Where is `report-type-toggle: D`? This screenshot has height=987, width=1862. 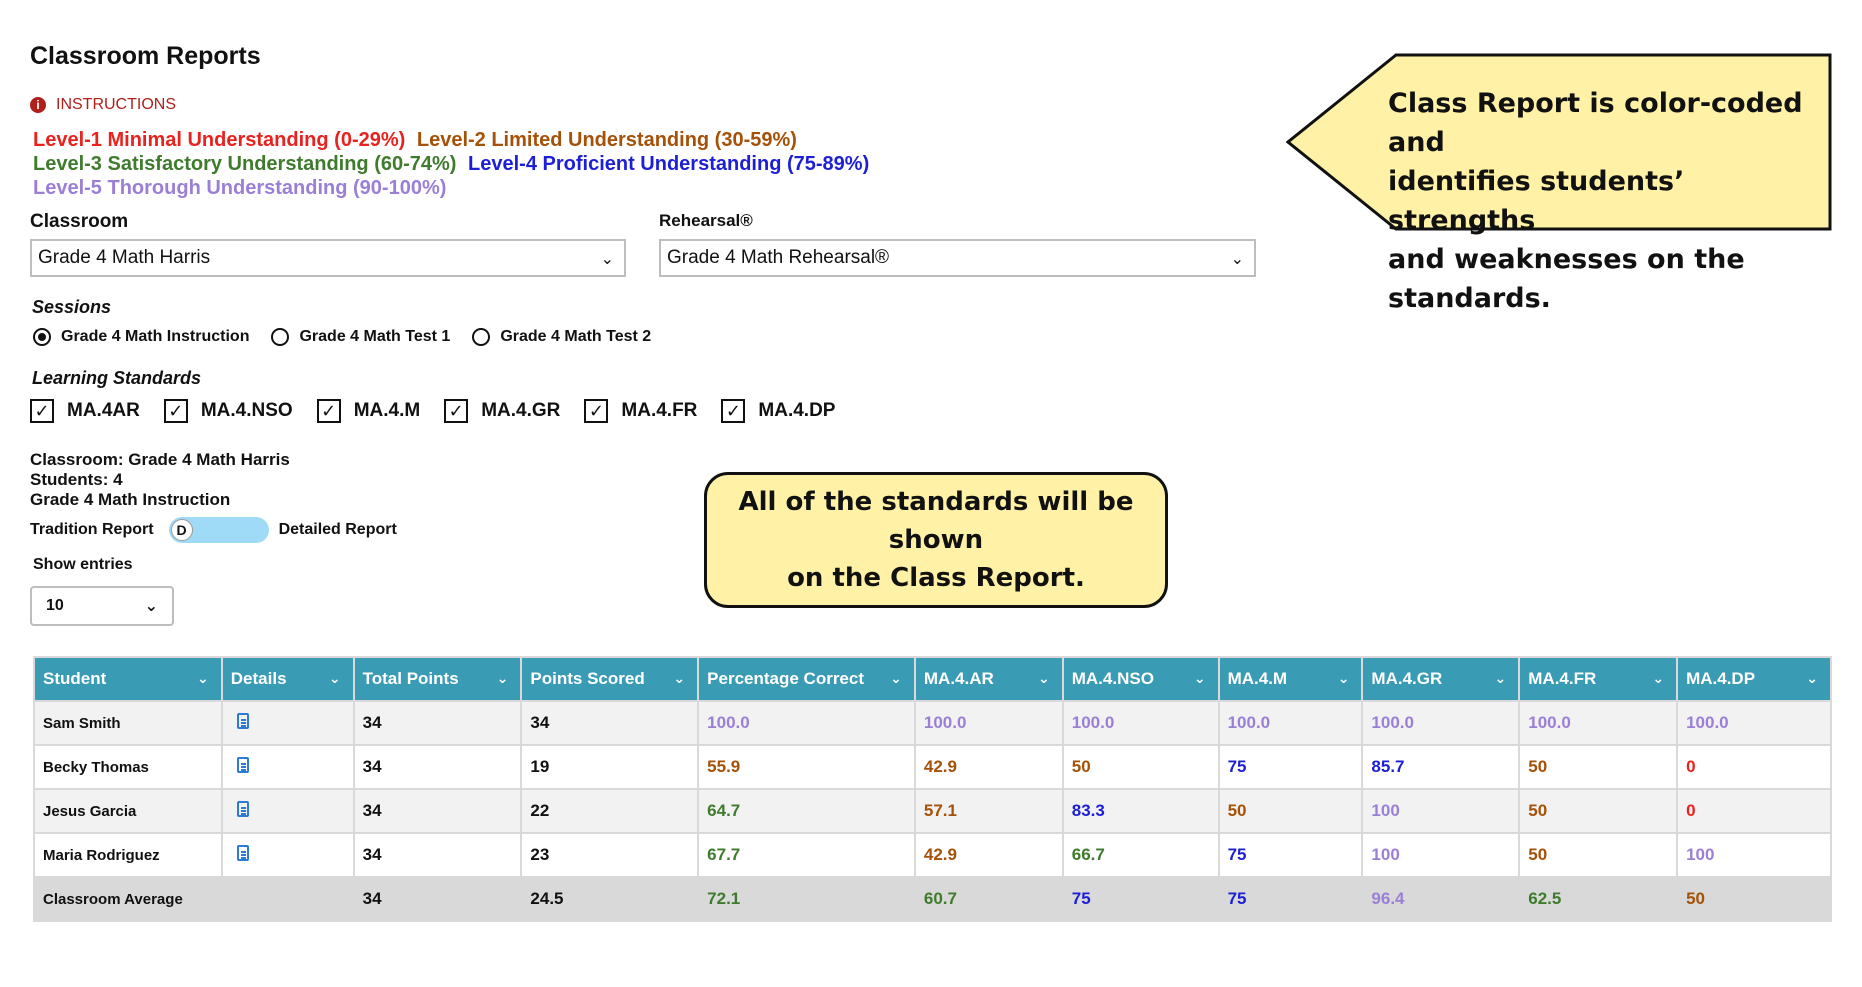
report-type-toggle: D is located at coordinates (218, 530).